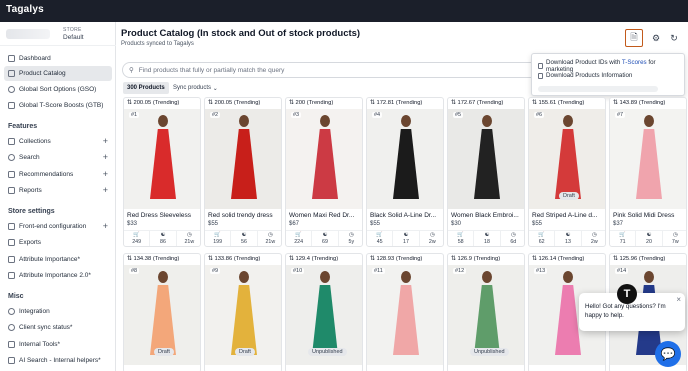  What do you see at coordinates (58, 89) in the screenshot?
I see `sidebar-item-gso: Global Sort Options (GSO)` at bounding box center [58, 89].